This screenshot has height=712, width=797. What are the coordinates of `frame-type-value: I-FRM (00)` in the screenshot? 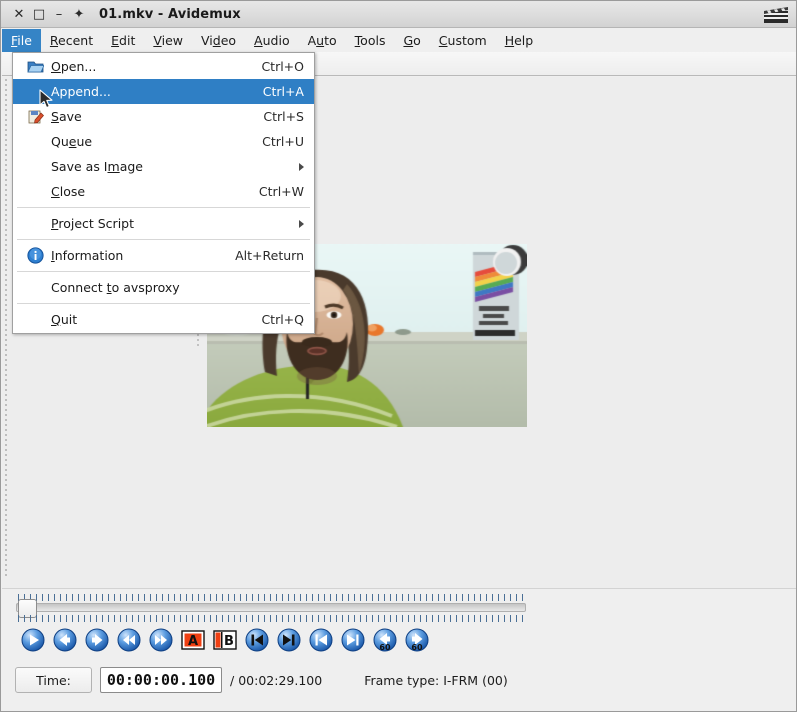 It's located at (475, 680).